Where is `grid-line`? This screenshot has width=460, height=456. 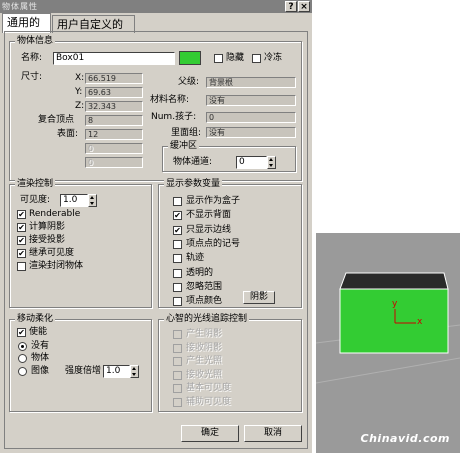
grid-line is located at coordinates (387, 370).